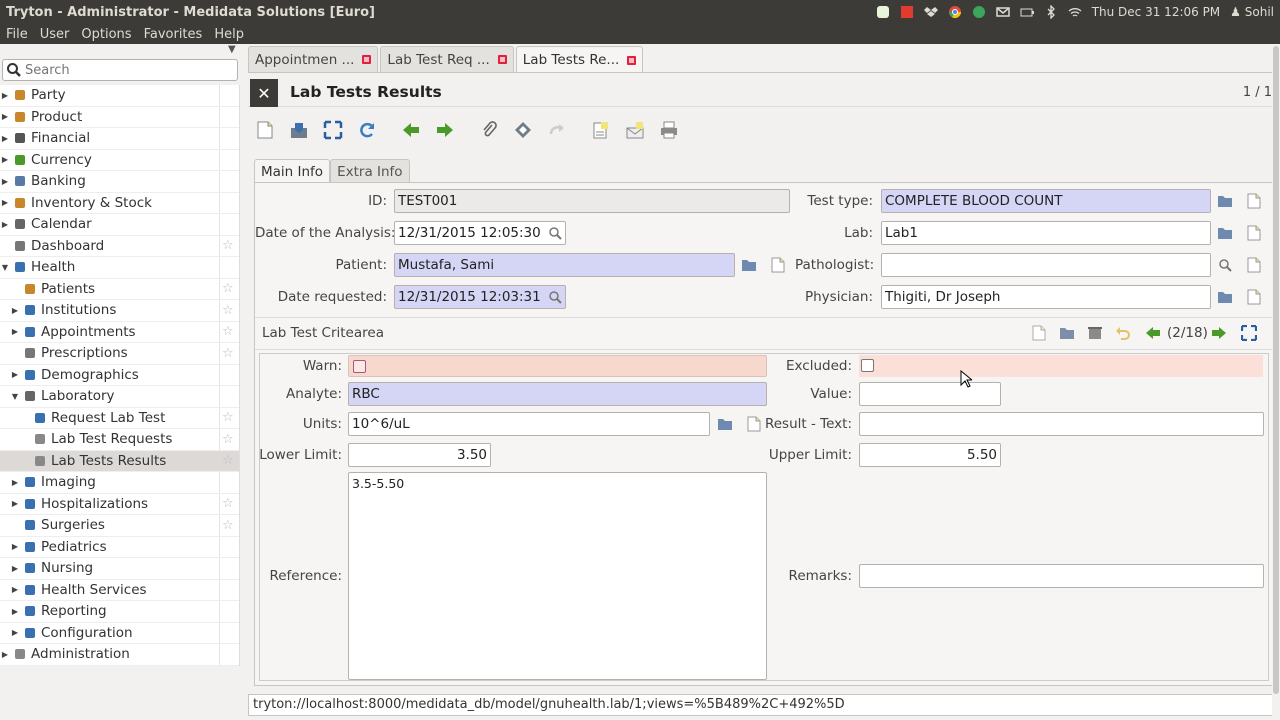  What do you see at coordinates (119, 332) in the screenshot?
I see `sidebar-item-appointments: ▶ Appointments ☆` at bounding box center [119, 332].